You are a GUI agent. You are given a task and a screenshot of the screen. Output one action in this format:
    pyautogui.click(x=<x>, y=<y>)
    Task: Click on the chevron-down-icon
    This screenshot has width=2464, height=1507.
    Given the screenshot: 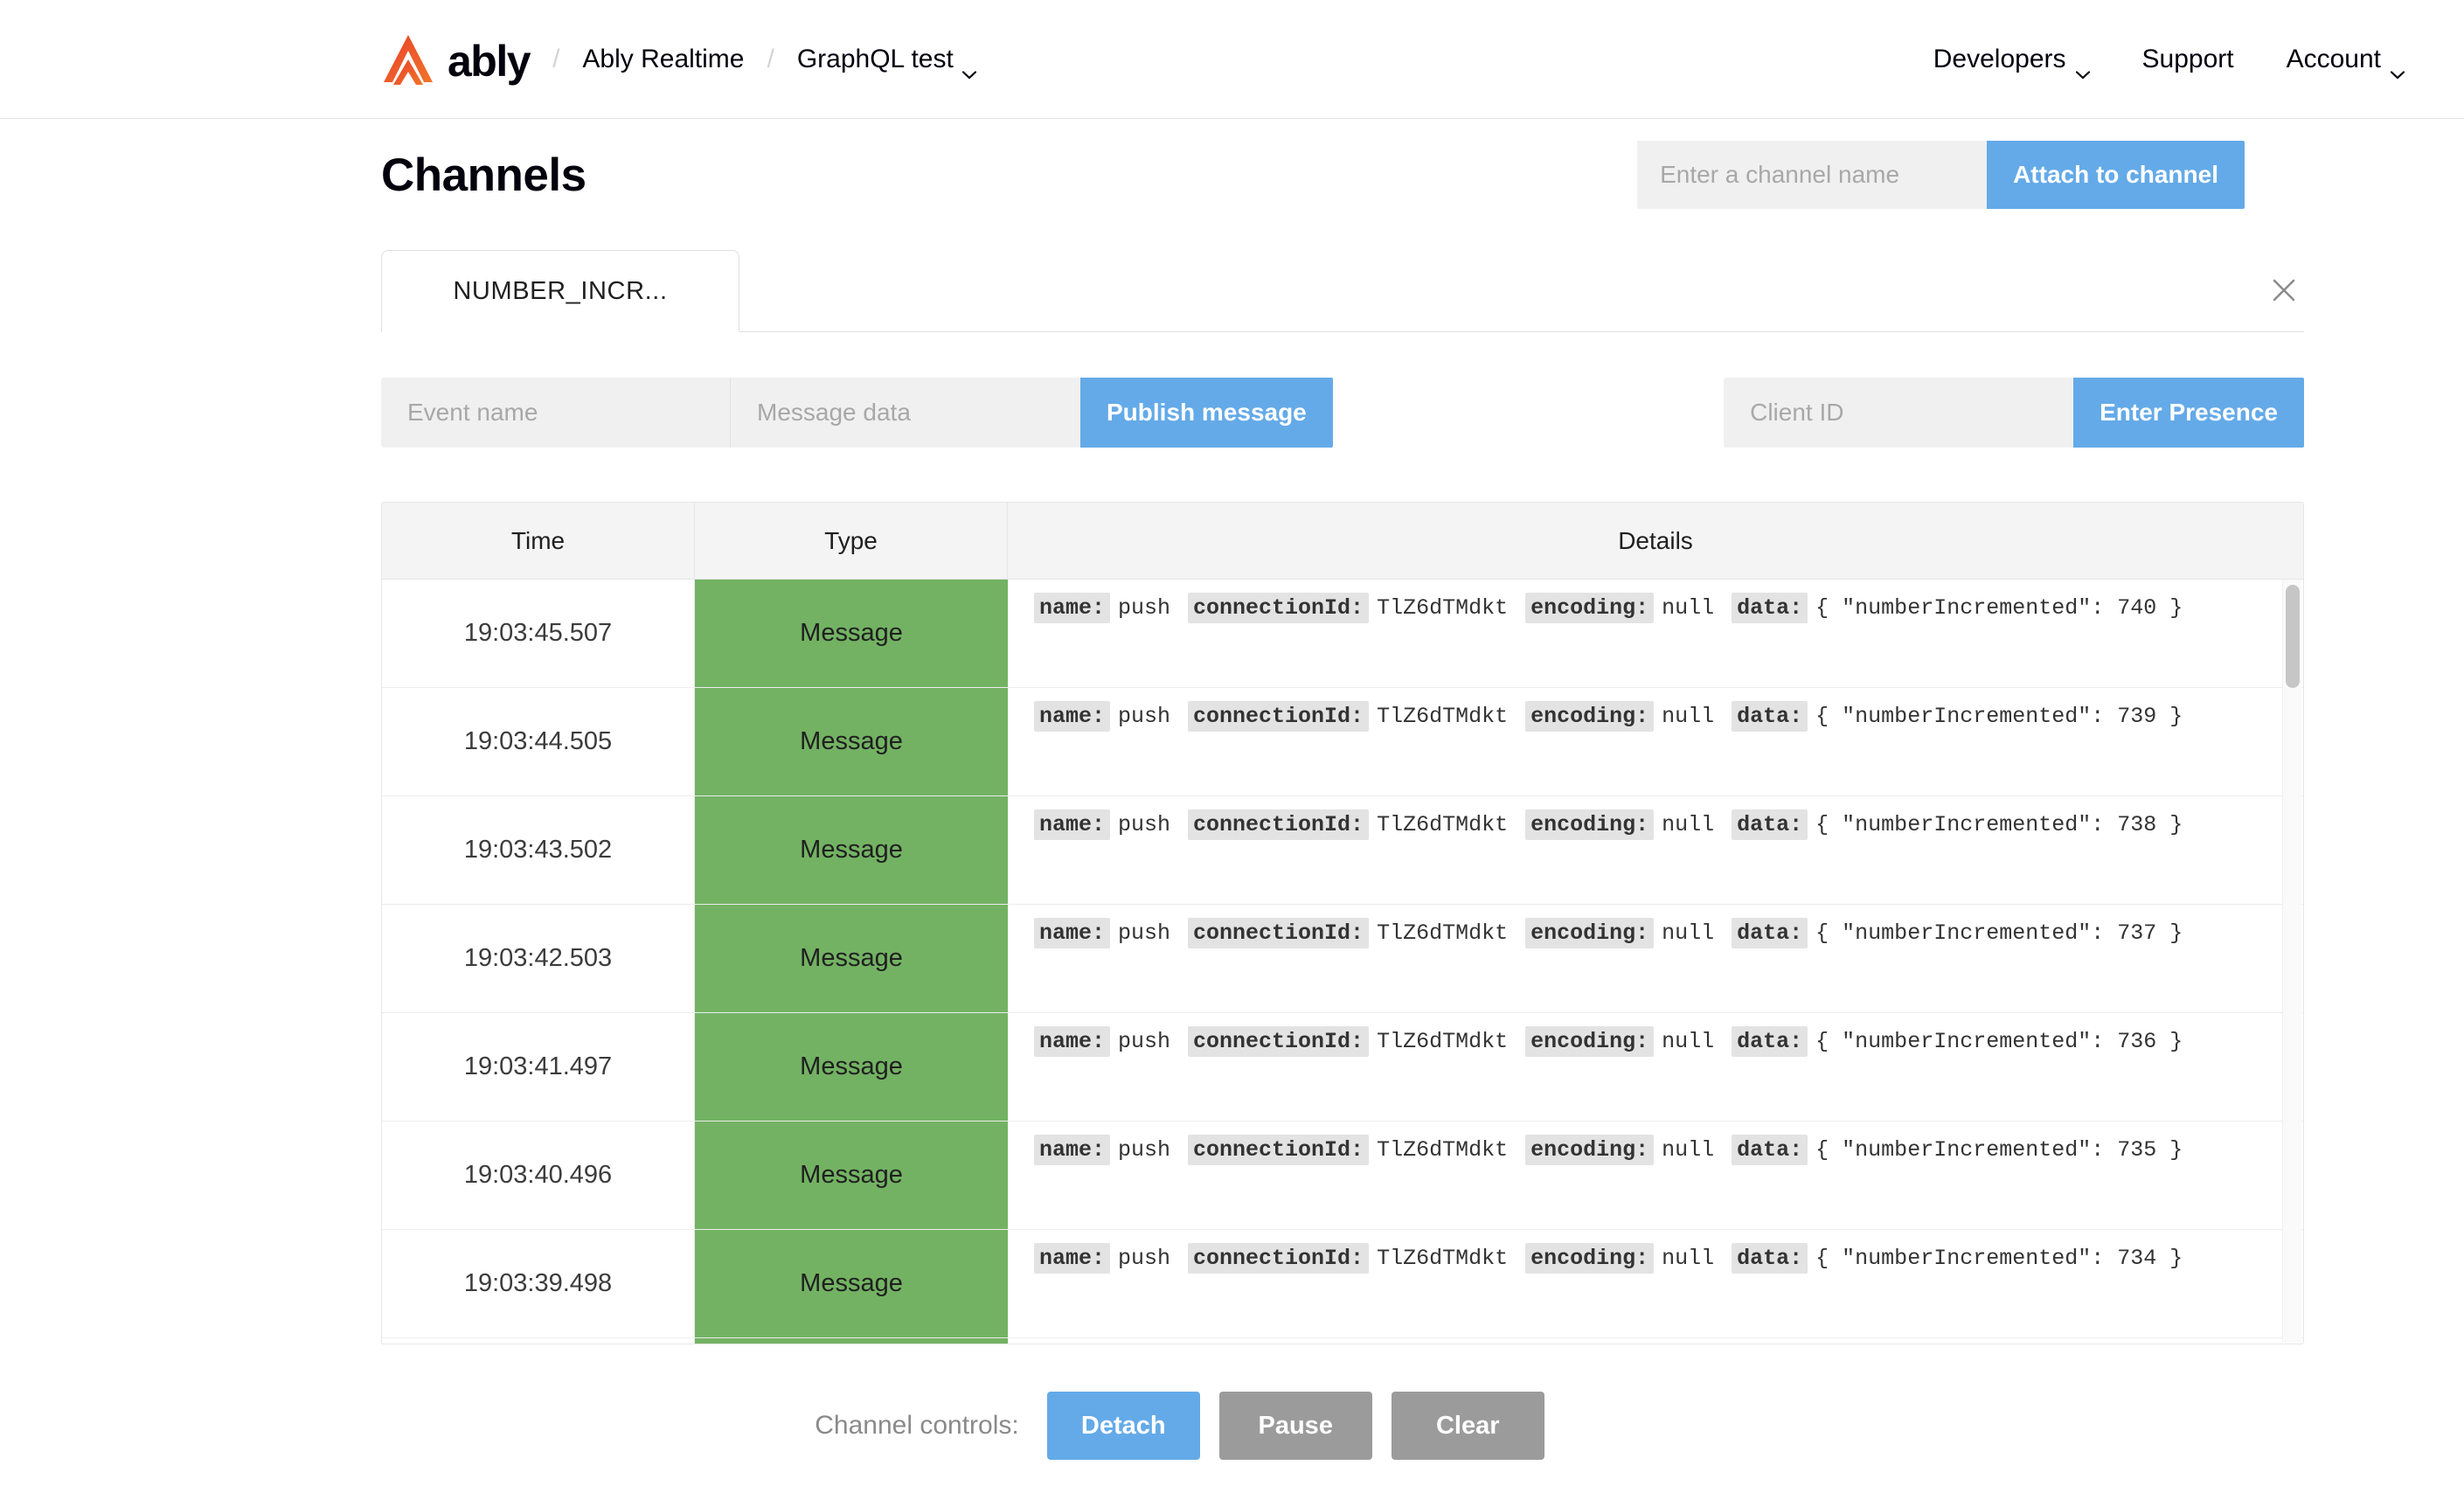 What is the action you would take?
    pyautogui.click(x=2397, y=68)
    